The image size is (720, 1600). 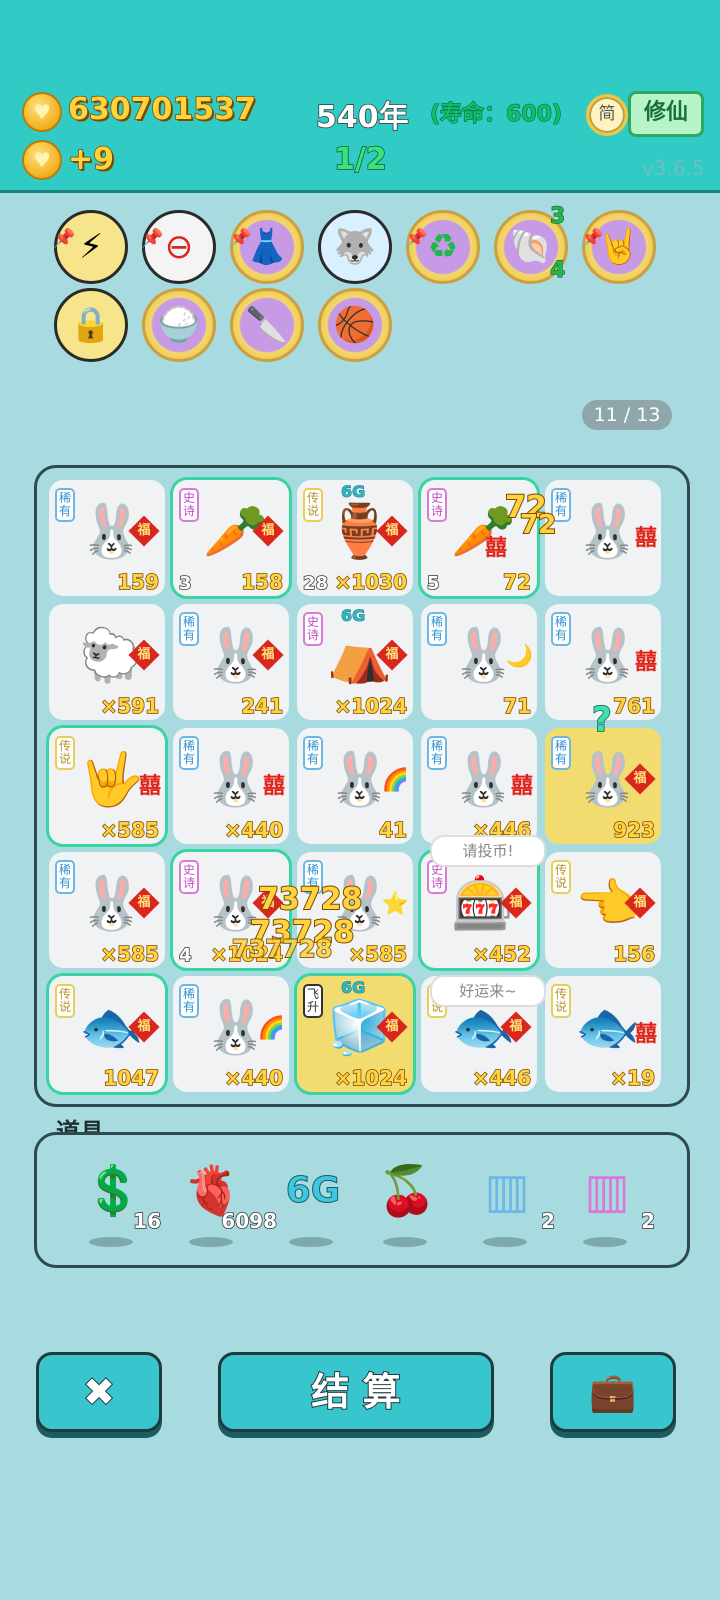 I want to click on cell-count: 159, so click(x=138, y=582).